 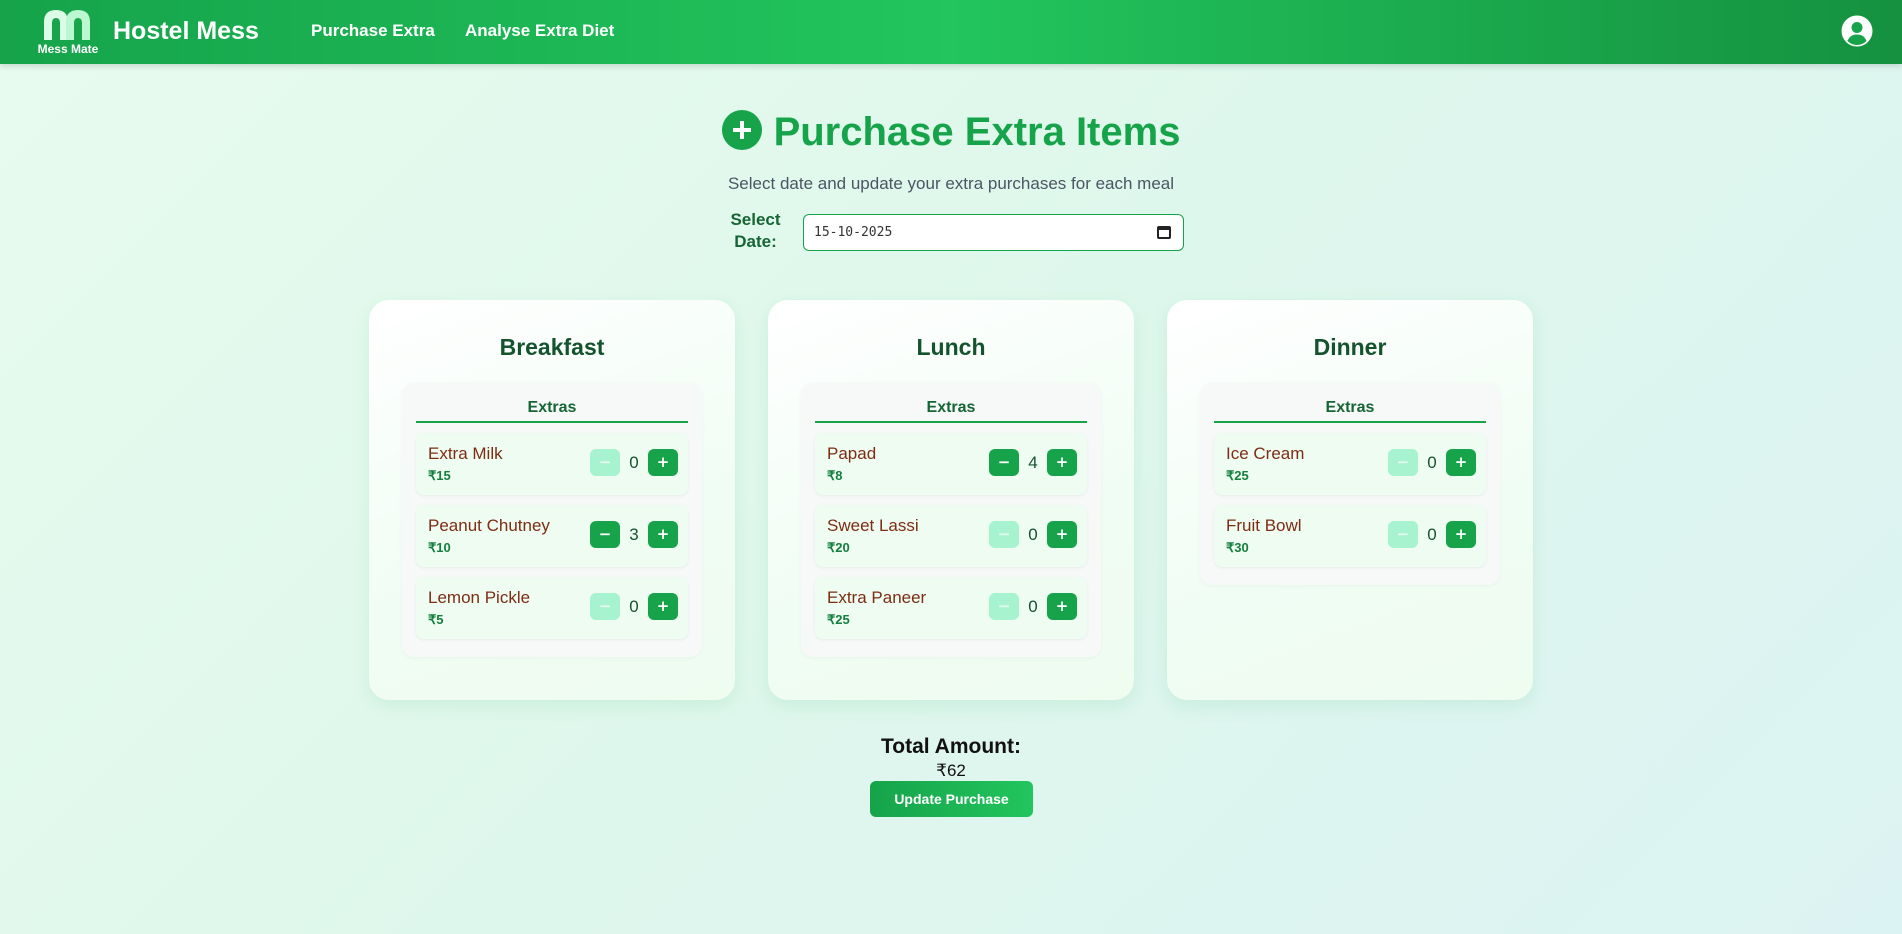 What do you see at coordinates (1033, 462) in the screenshot?
I see `item-quantity: 4` at bounding box center [1033, 462].